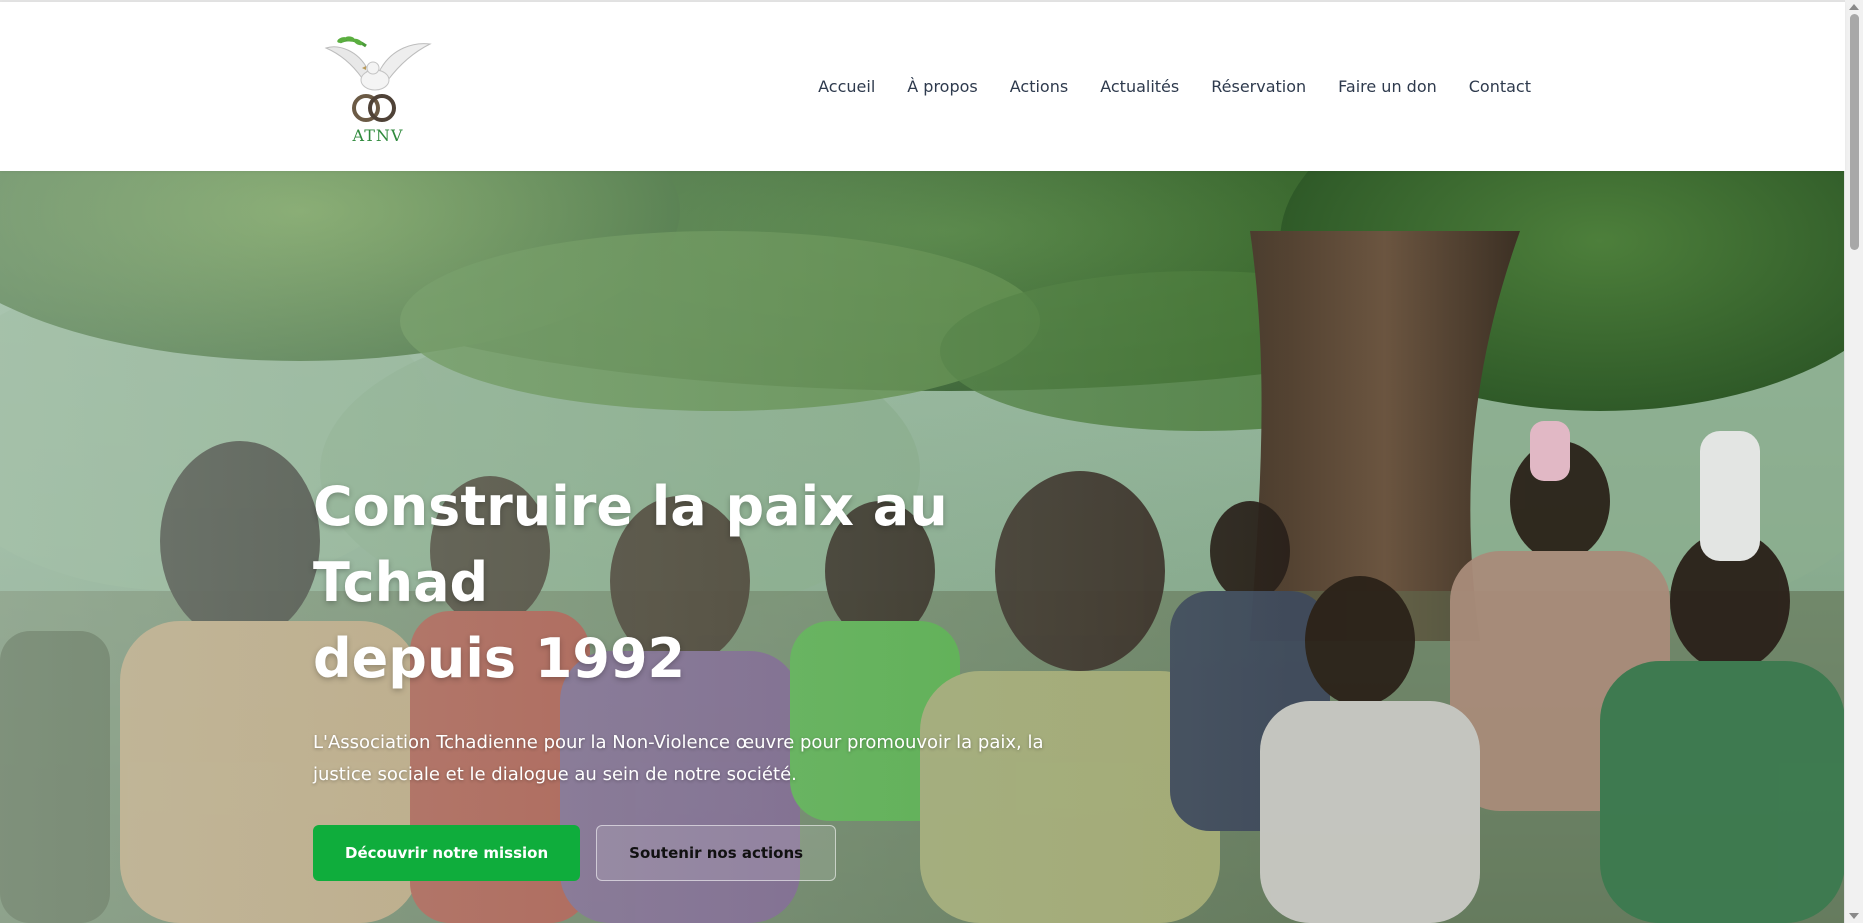  What do you see at coordinates (1853, 461) in the screenshot?
I see `page-scrollbar` at bounding box center [1853, 461].